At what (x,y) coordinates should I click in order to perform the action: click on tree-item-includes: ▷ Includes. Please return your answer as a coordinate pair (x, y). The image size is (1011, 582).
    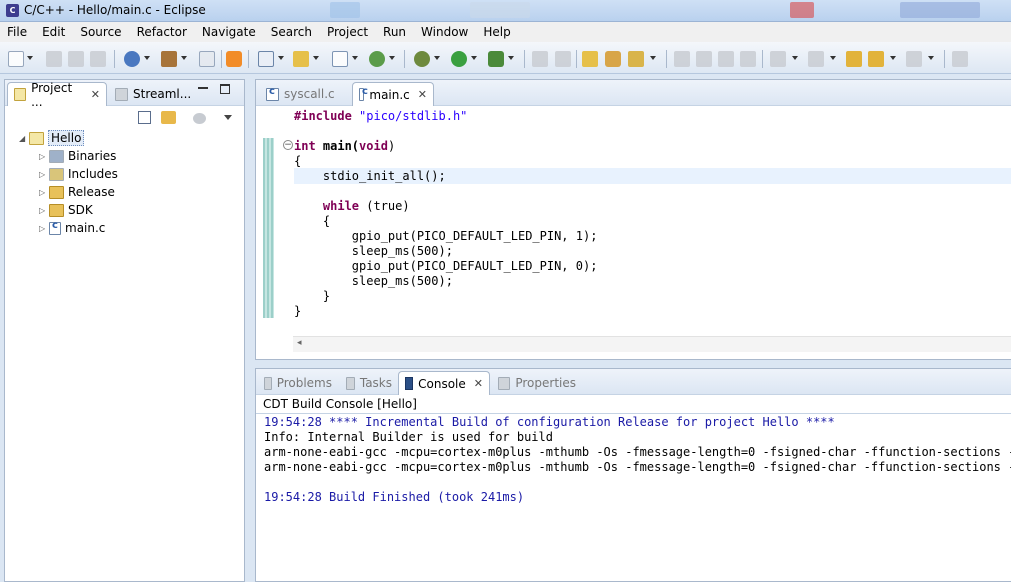
    Looking at the image, I should click on (78, 174).